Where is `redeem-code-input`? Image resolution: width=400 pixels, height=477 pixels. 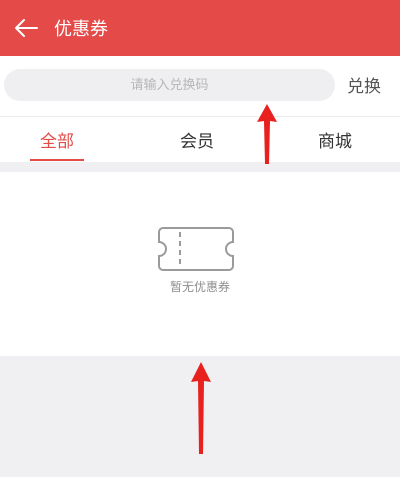 redeem-code-input is located at coordinates (169, 85).